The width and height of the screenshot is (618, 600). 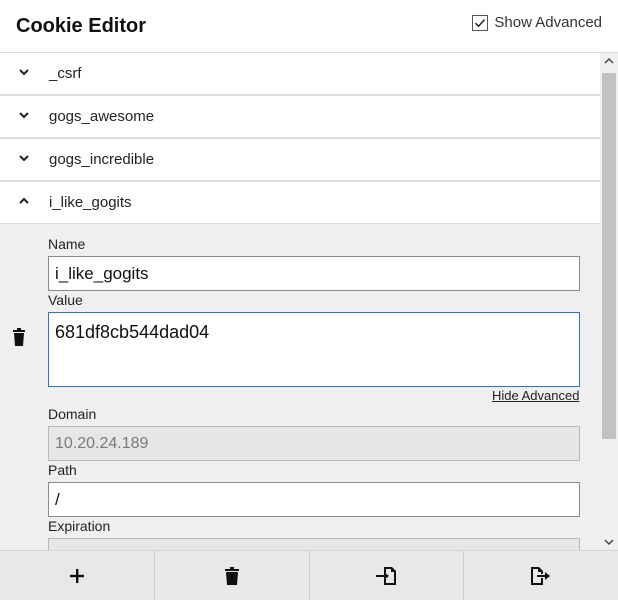 What do you see at coordinates (67, 244) in the screenshot?
I see `name-label: Name` at bounding box center [67, 244].